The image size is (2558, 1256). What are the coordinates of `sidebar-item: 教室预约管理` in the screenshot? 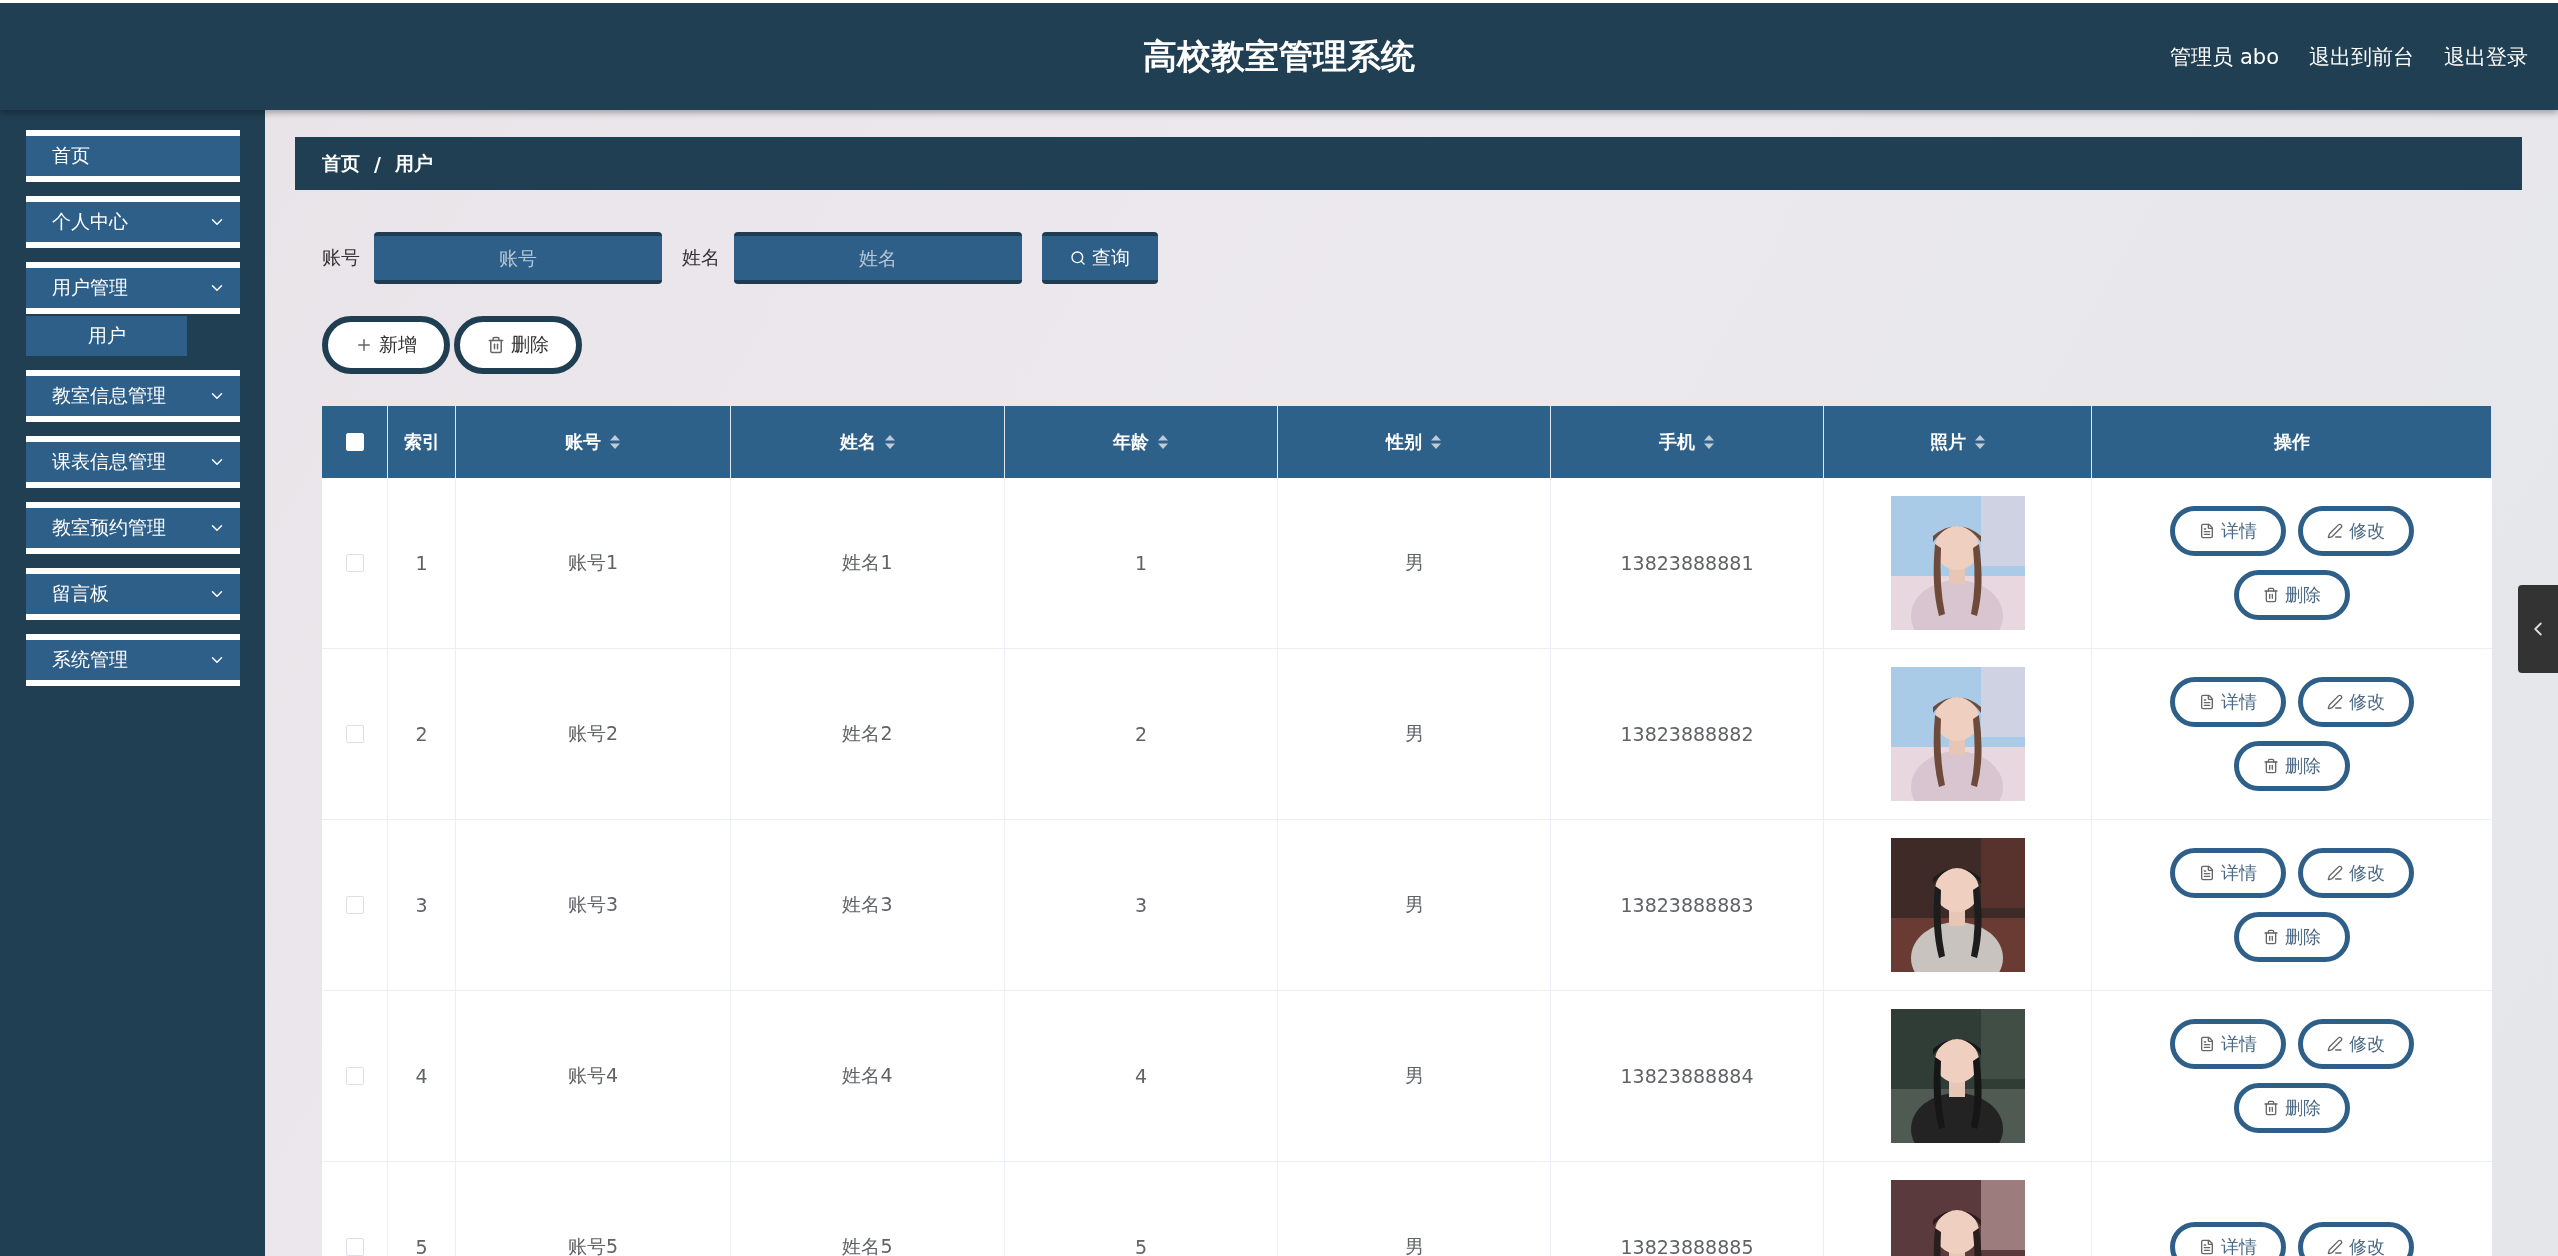 It's located at (133, 528).